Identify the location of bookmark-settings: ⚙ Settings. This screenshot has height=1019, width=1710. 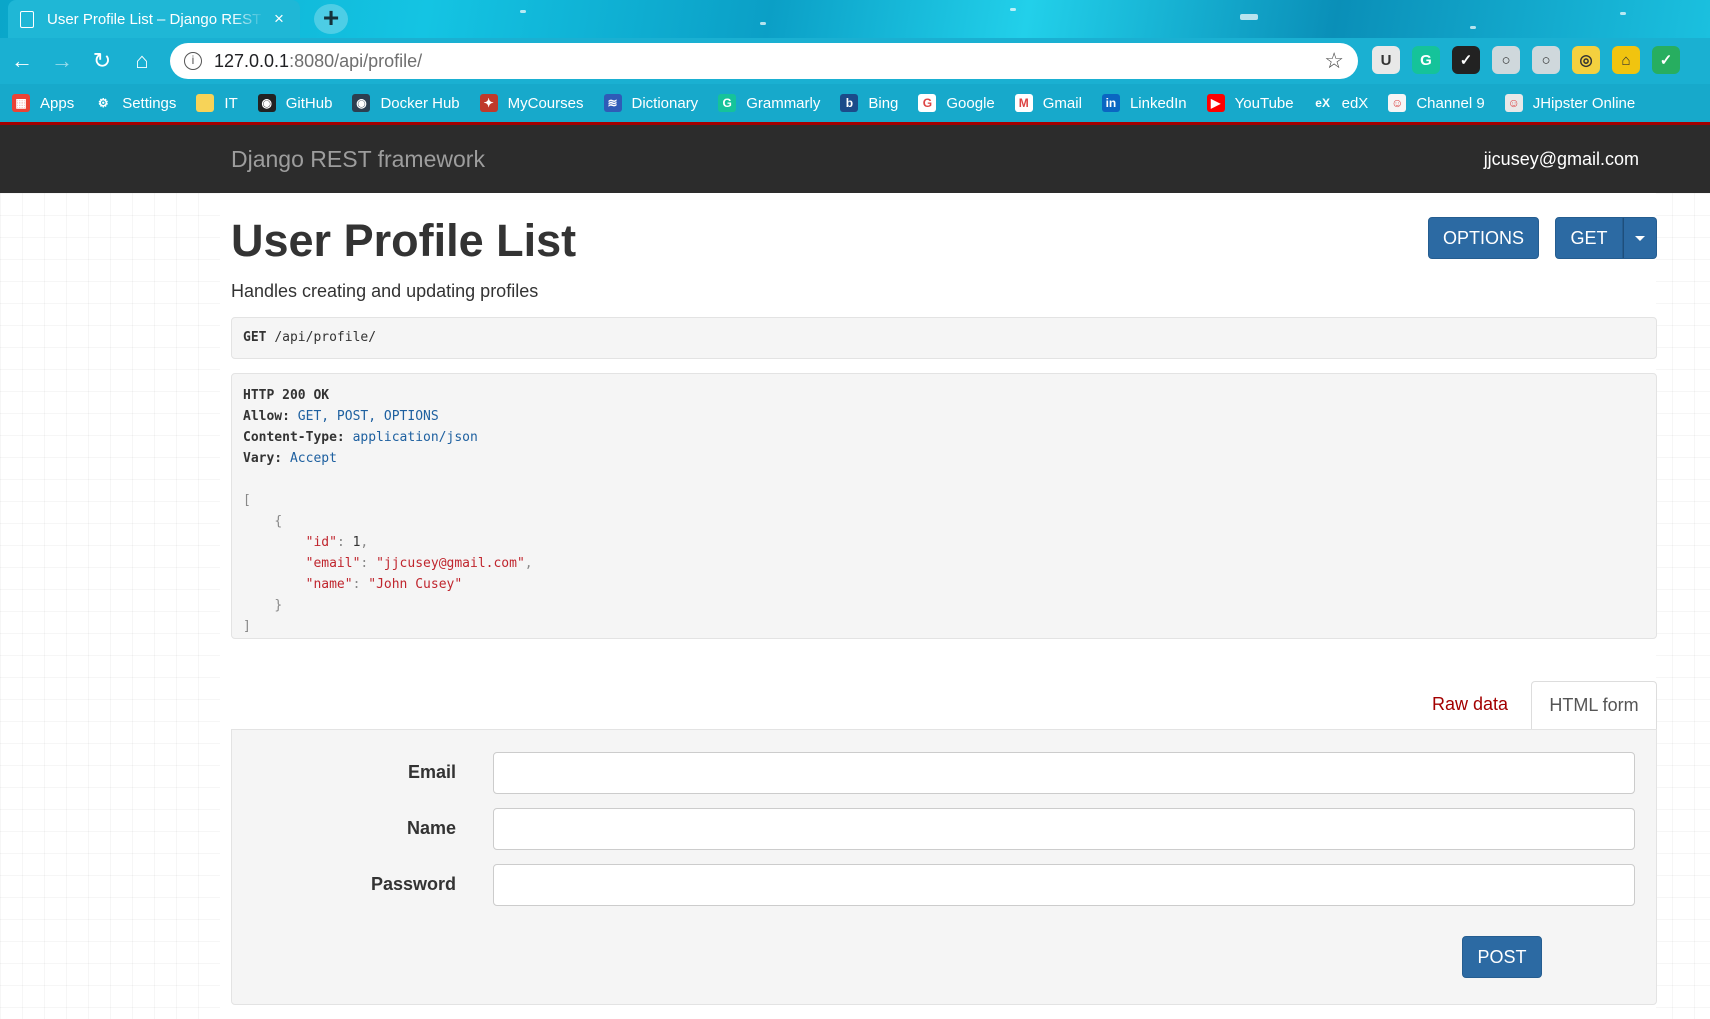
(135, 103).